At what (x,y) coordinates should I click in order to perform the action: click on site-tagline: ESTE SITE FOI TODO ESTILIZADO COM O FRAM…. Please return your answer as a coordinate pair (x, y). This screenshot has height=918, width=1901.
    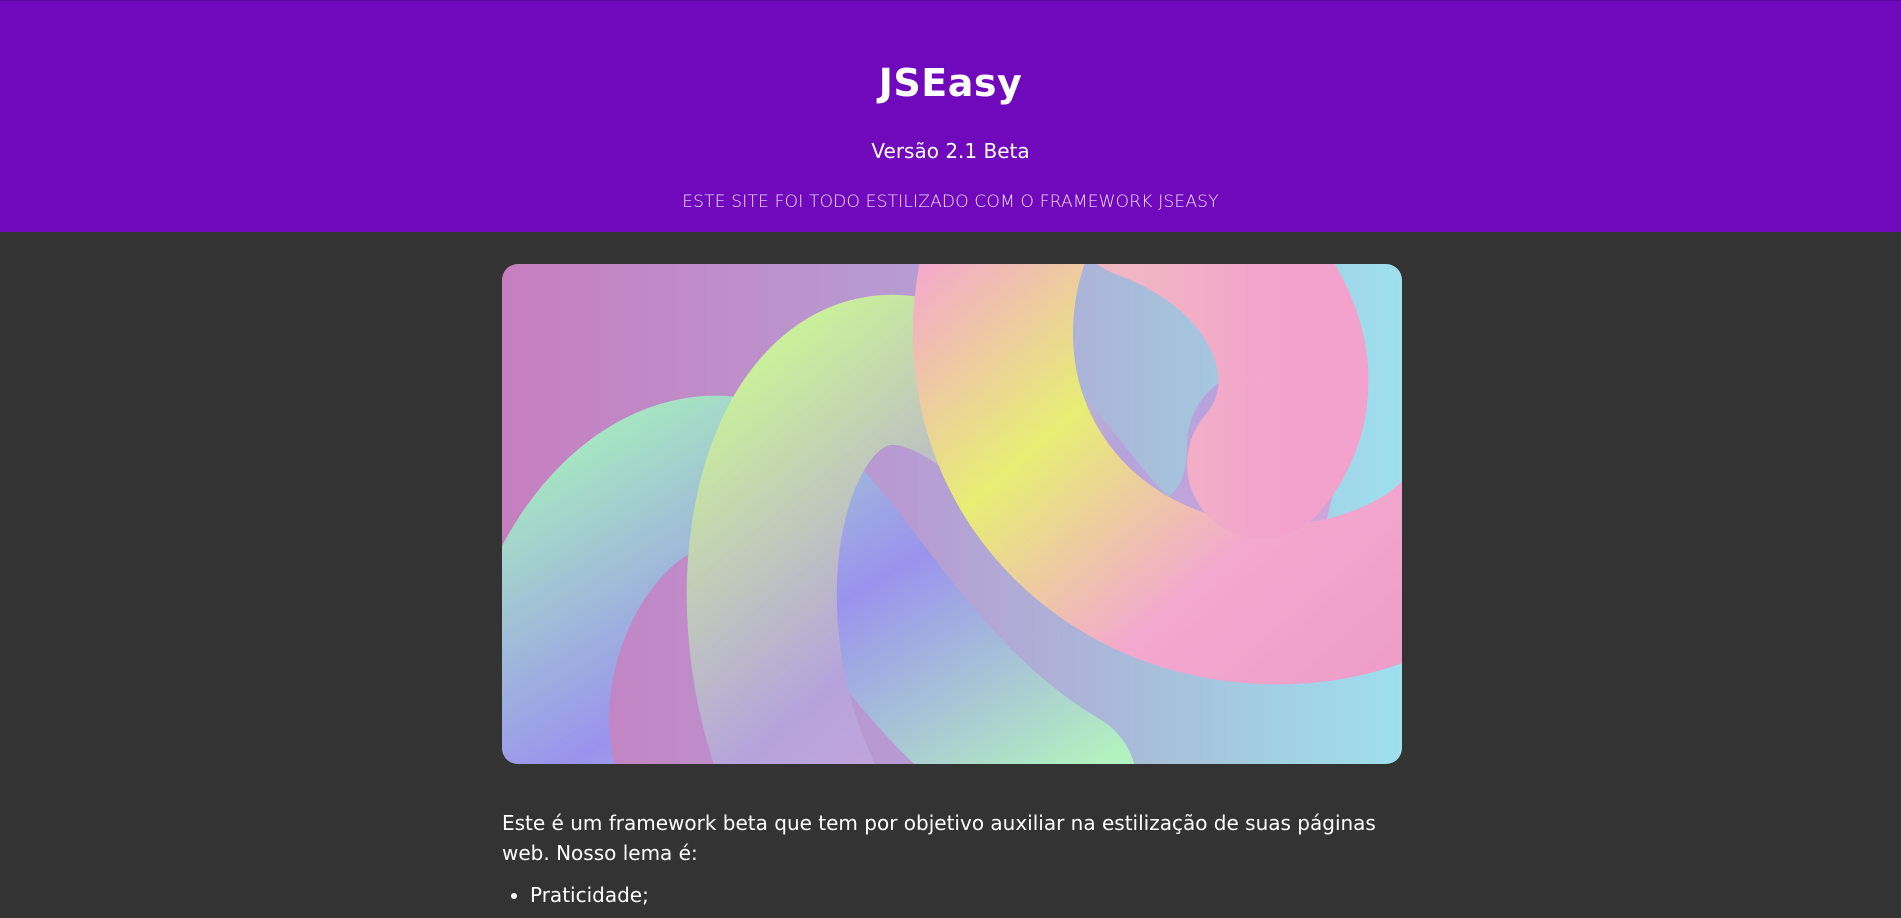
    Looking at the image, I should click on (950, 202).